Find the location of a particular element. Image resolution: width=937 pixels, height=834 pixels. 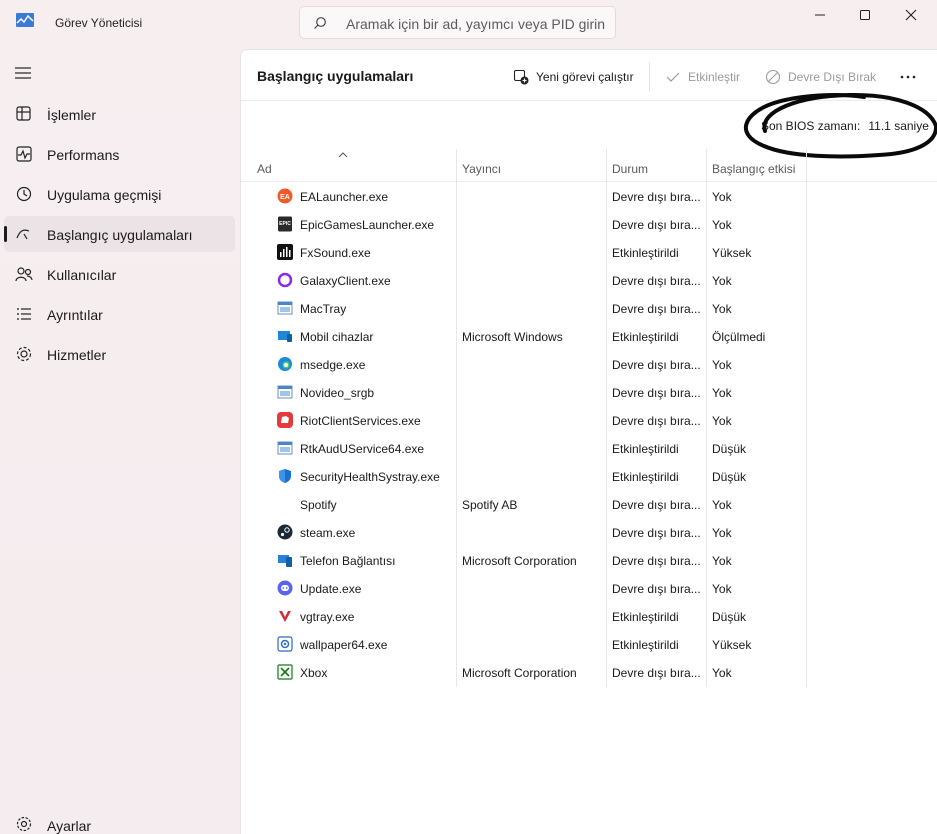

users-icon is located at coordinates (24, 274).